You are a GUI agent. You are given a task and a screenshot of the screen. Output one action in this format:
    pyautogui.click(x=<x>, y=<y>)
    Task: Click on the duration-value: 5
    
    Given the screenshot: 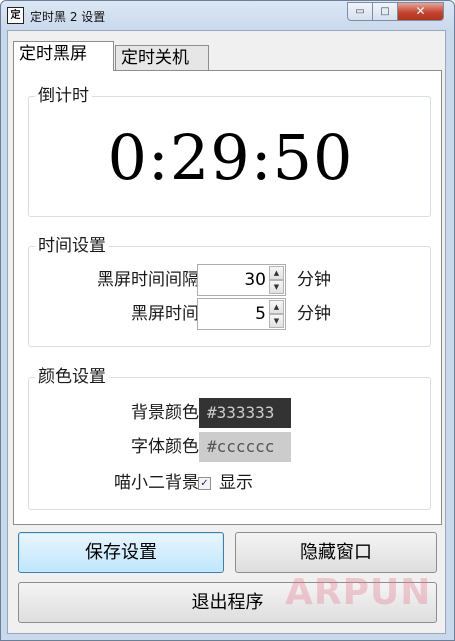 What is the action you would take?
    pyautogui.click(x=260, y=314)
    